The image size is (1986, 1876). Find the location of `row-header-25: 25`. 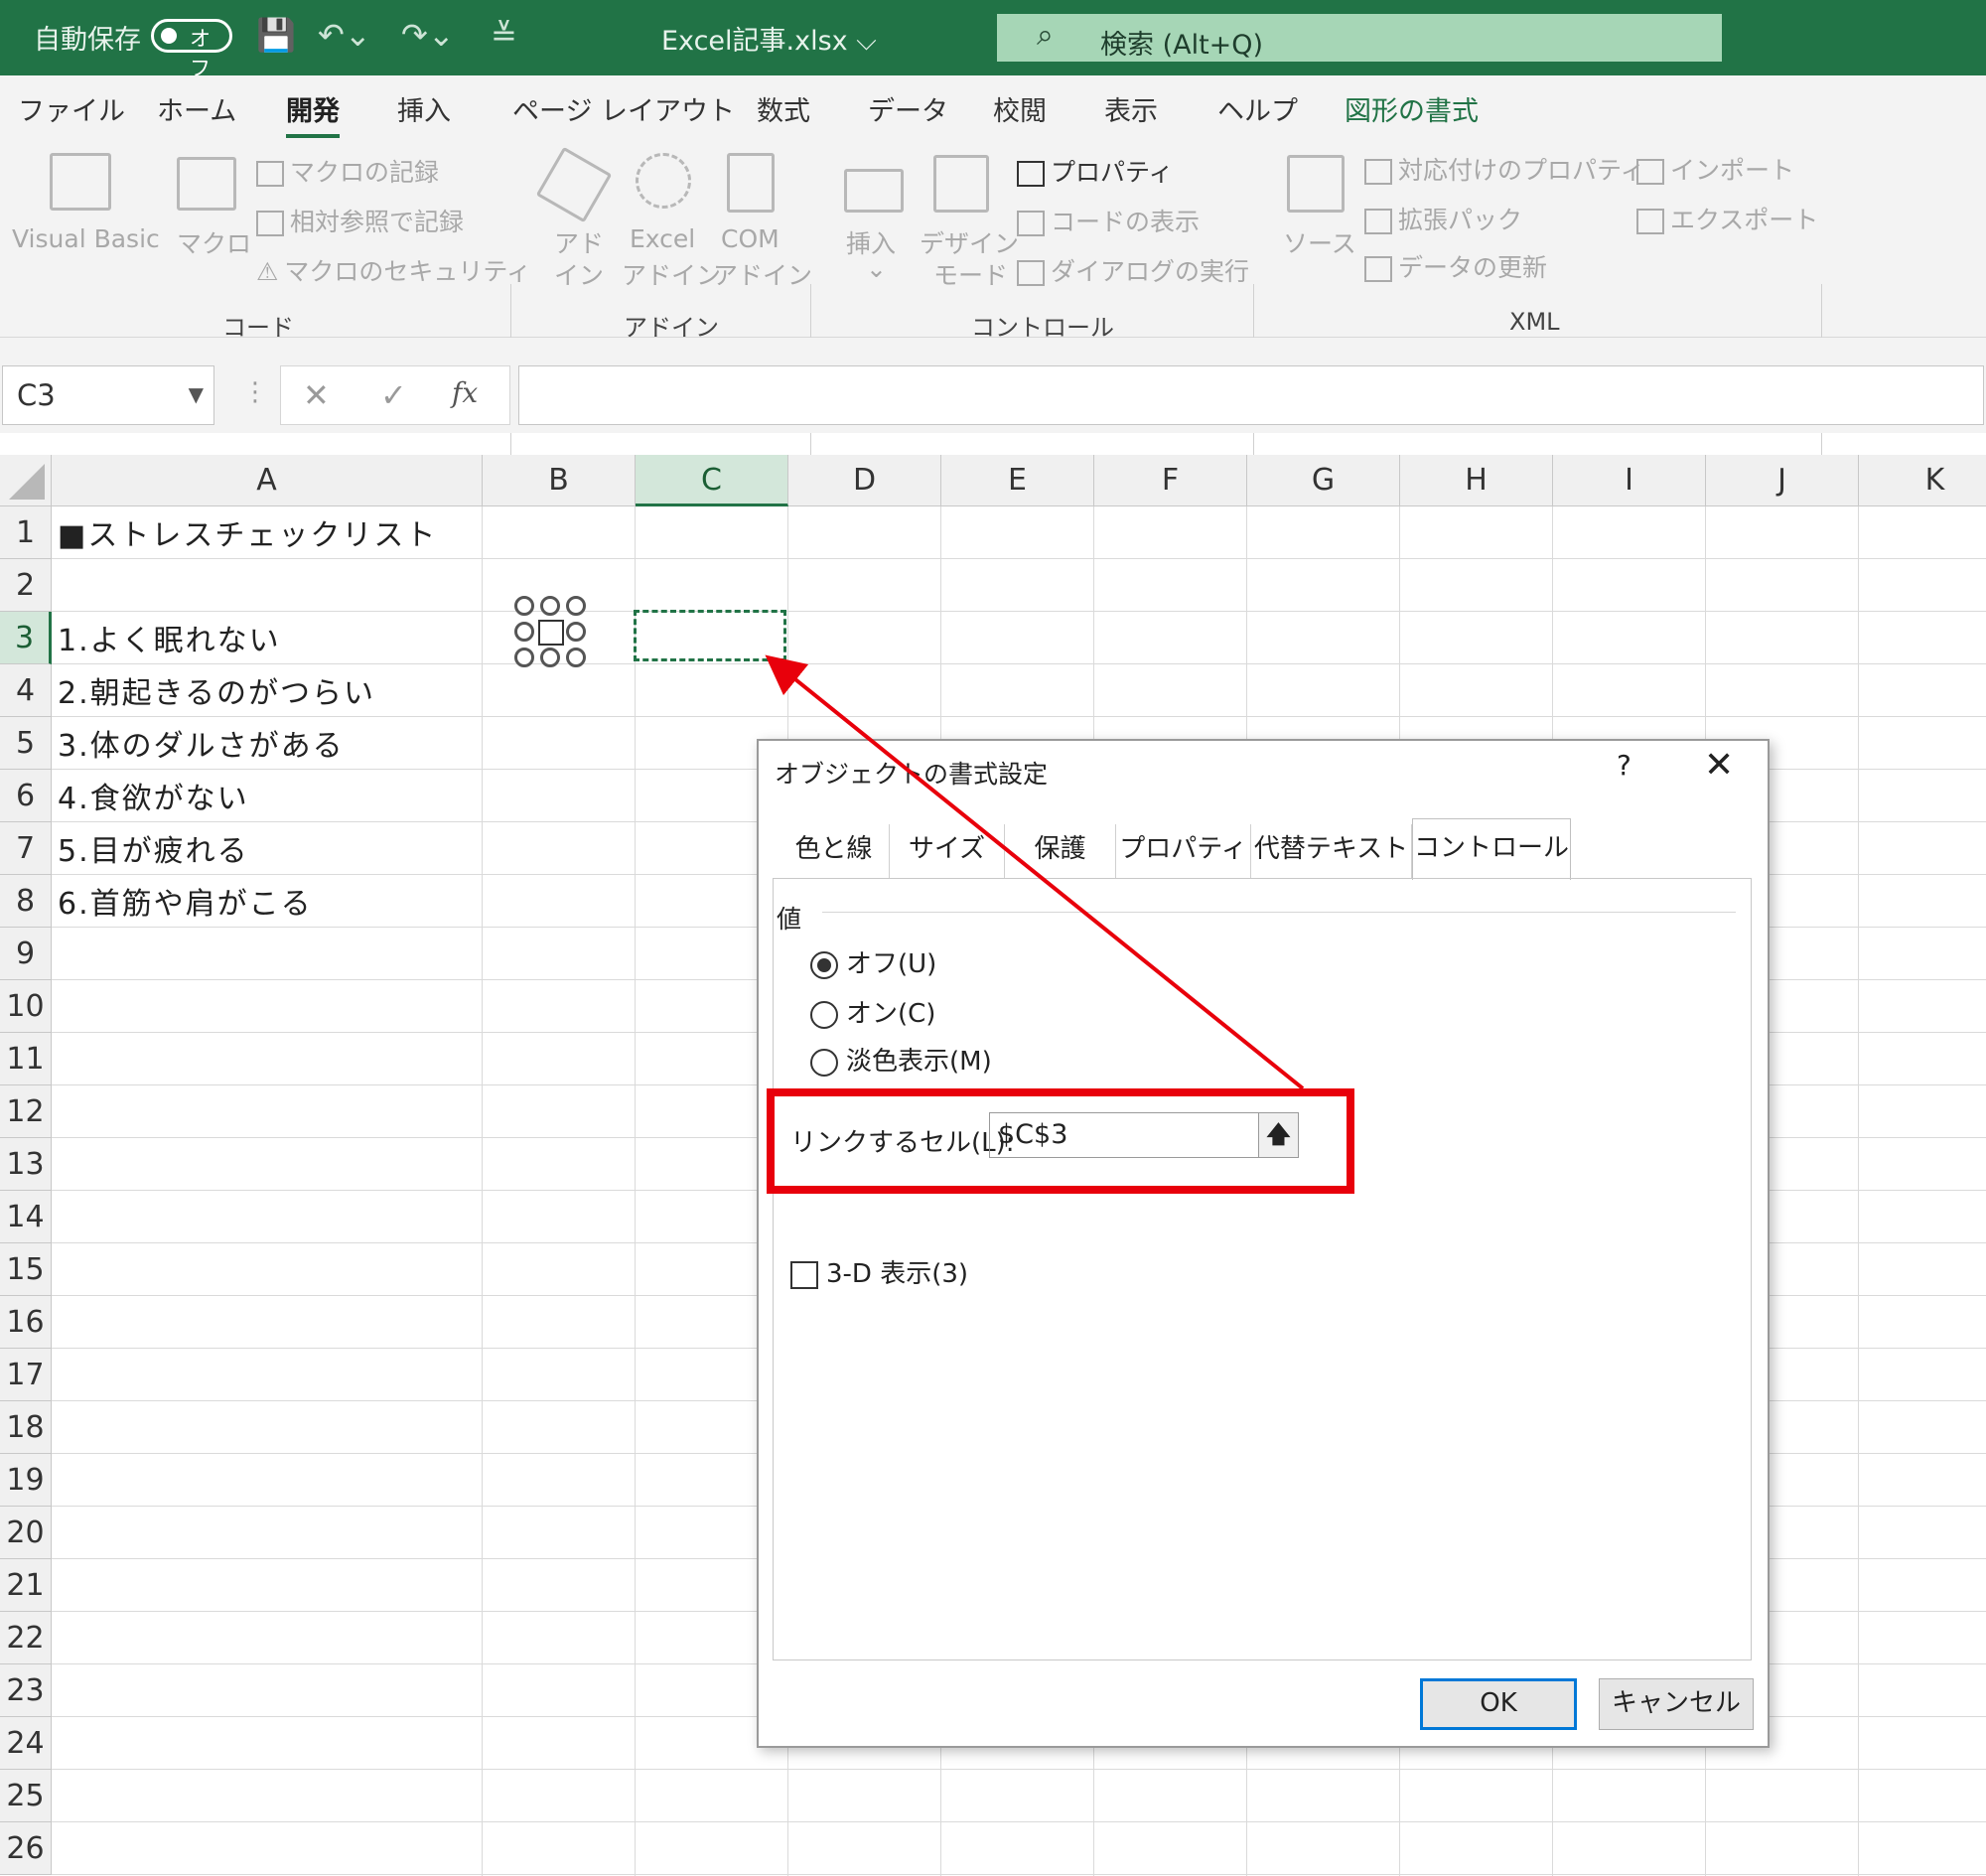

row-header-25: 25 is located at coordinates (26, 1796).